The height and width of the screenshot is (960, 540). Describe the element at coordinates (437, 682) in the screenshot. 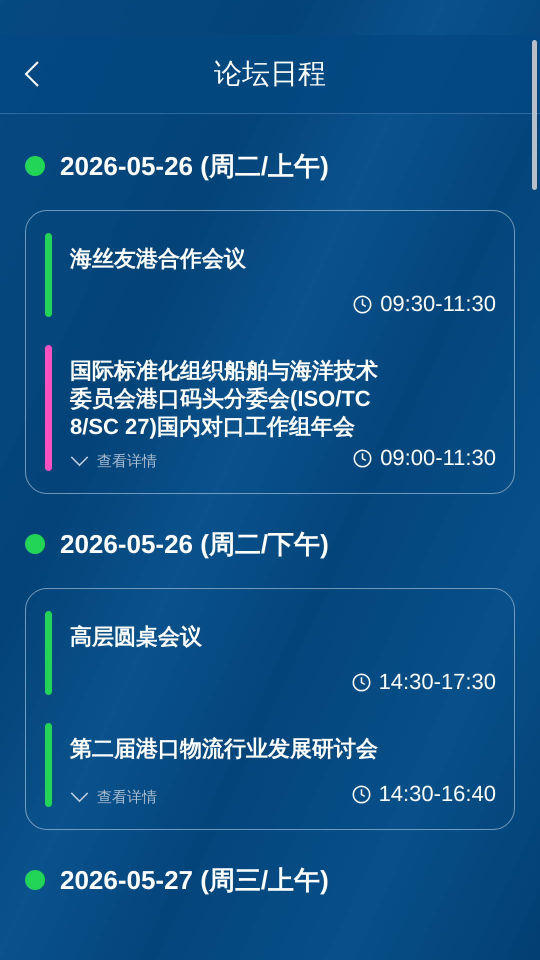

I see `time-range: 14:30-17:30` at that location.